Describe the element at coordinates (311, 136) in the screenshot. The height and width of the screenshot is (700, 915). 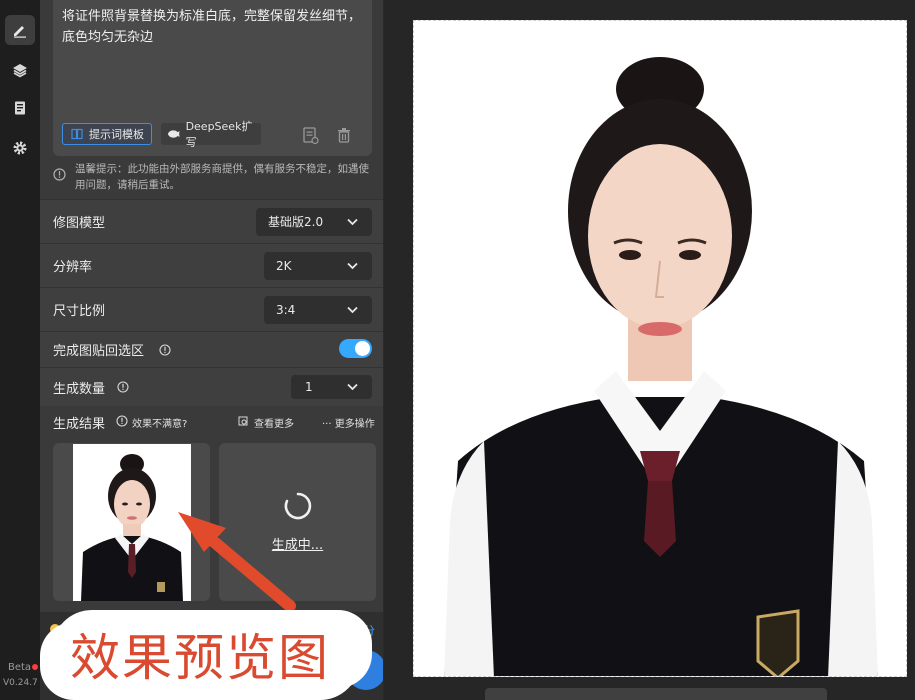
I see `history-icon` at that location.